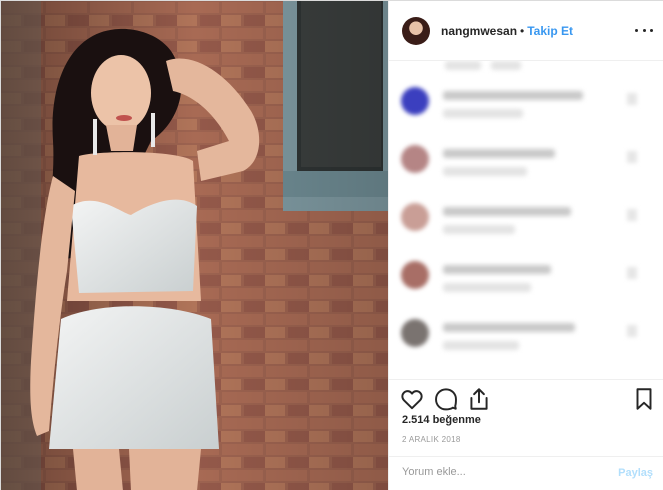  What do you see at coordinates (446, 399) in the screenshot?
I see `comment-icon` at bounding box center [446, 399].